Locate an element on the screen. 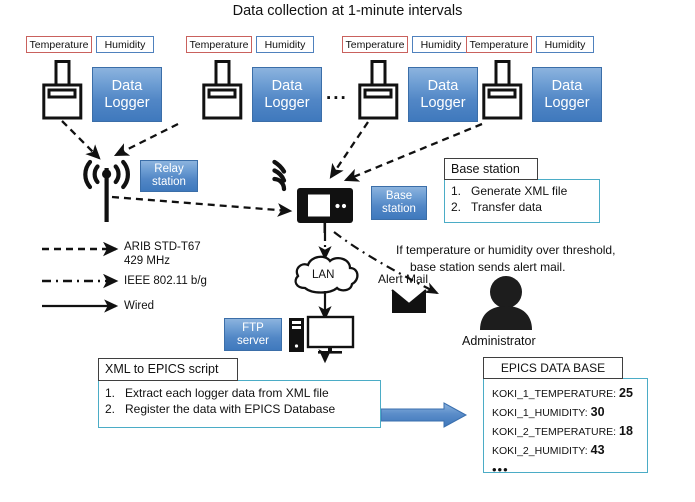 The image size is (695, 502). data-logger-line2-3: Logger is located at coordinates (443, 102).